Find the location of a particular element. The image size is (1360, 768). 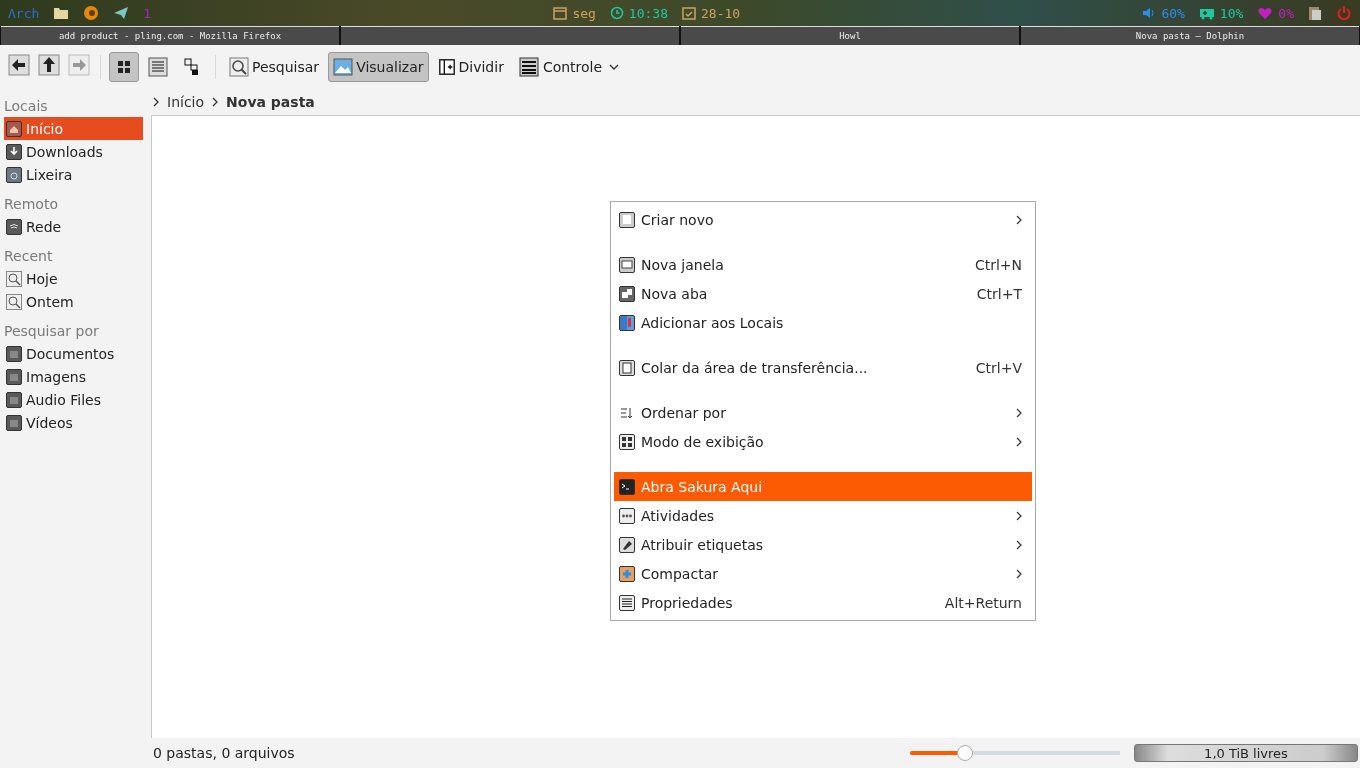

volume-label: 60% is located at coordinates (1173, 13).